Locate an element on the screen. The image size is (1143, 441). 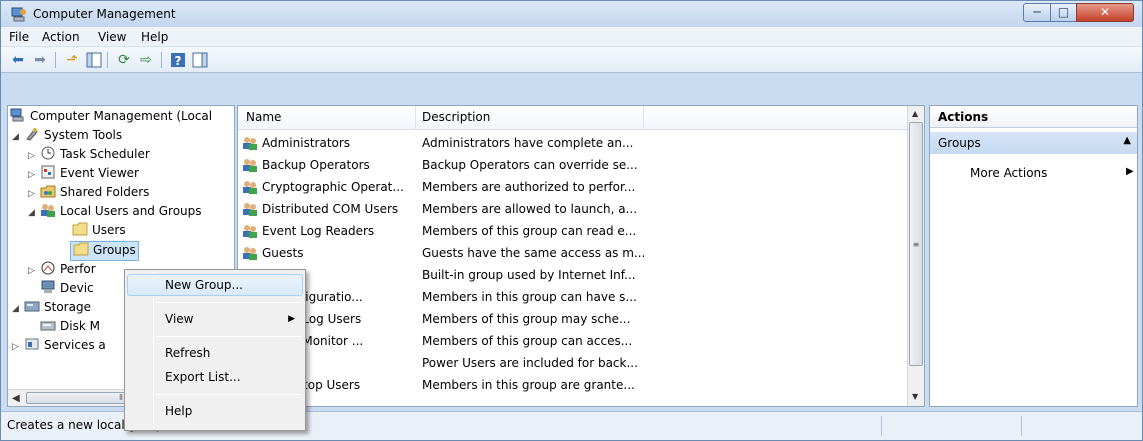
group-name: Backup Operators is located at coordinates (316, 165).